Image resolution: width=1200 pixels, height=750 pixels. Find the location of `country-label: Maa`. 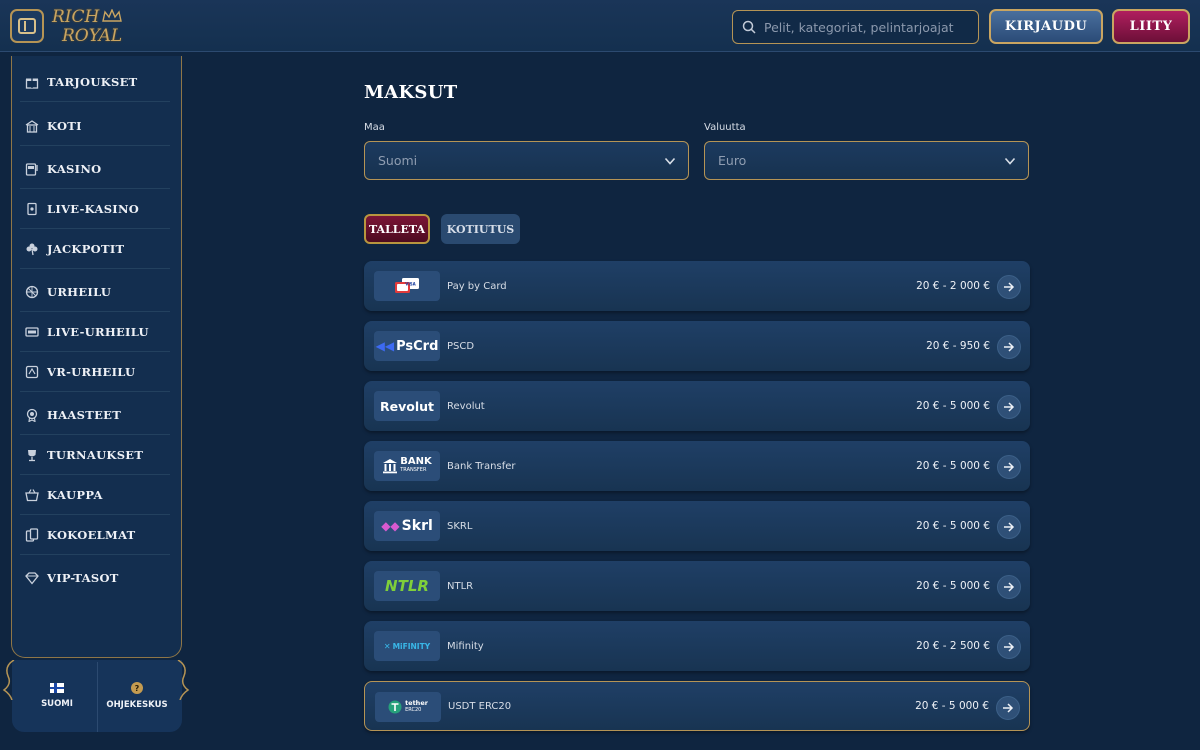

country-label: Maa is located at coordinates (374, 127).